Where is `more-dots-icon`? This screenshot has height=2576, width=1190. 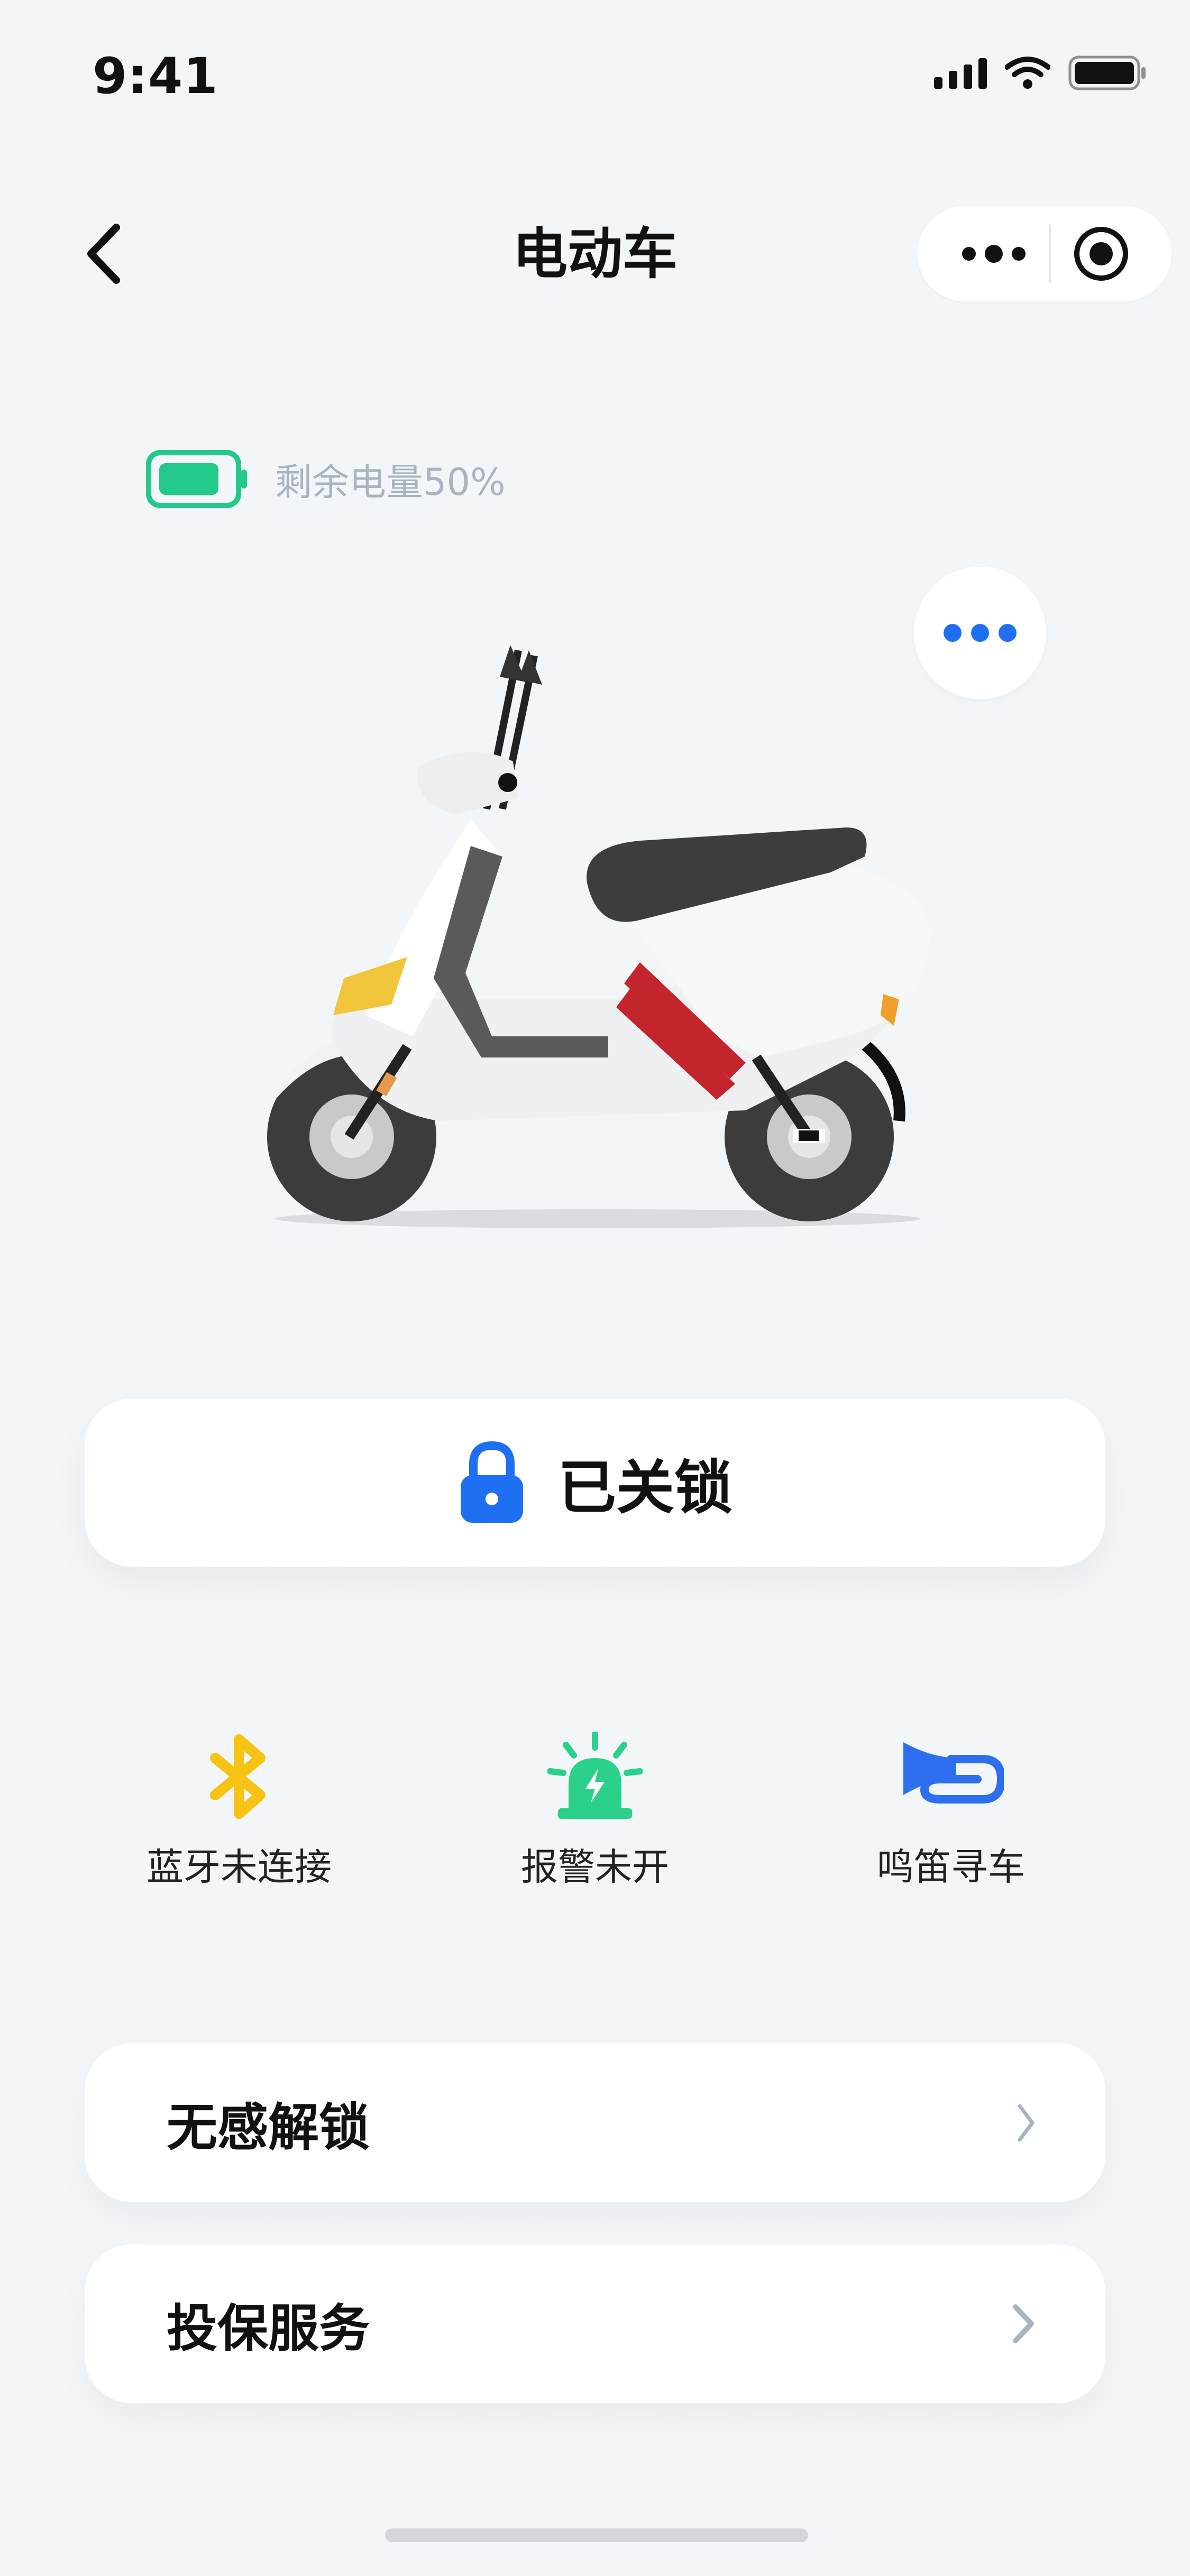 more-dots-icon is located at coordinates (993, 254).